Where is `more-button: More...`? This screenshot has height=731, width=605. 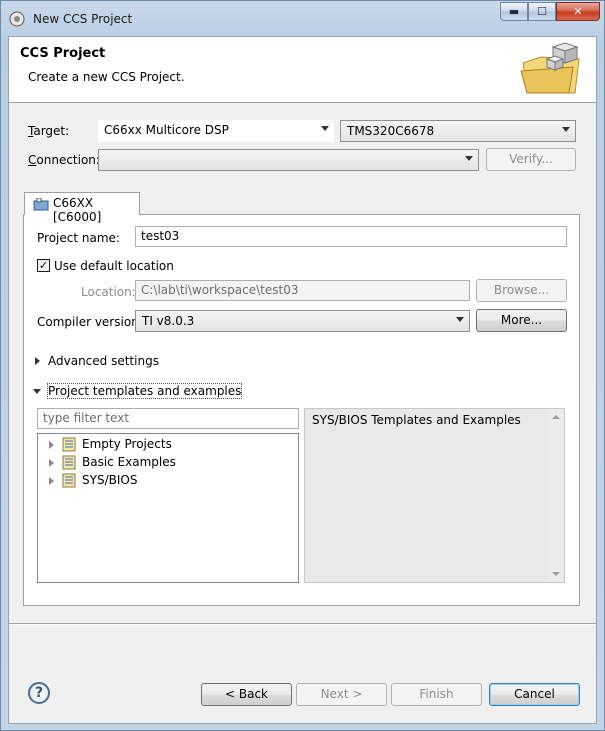
more-button: More... is located at coordinates (521, 320).